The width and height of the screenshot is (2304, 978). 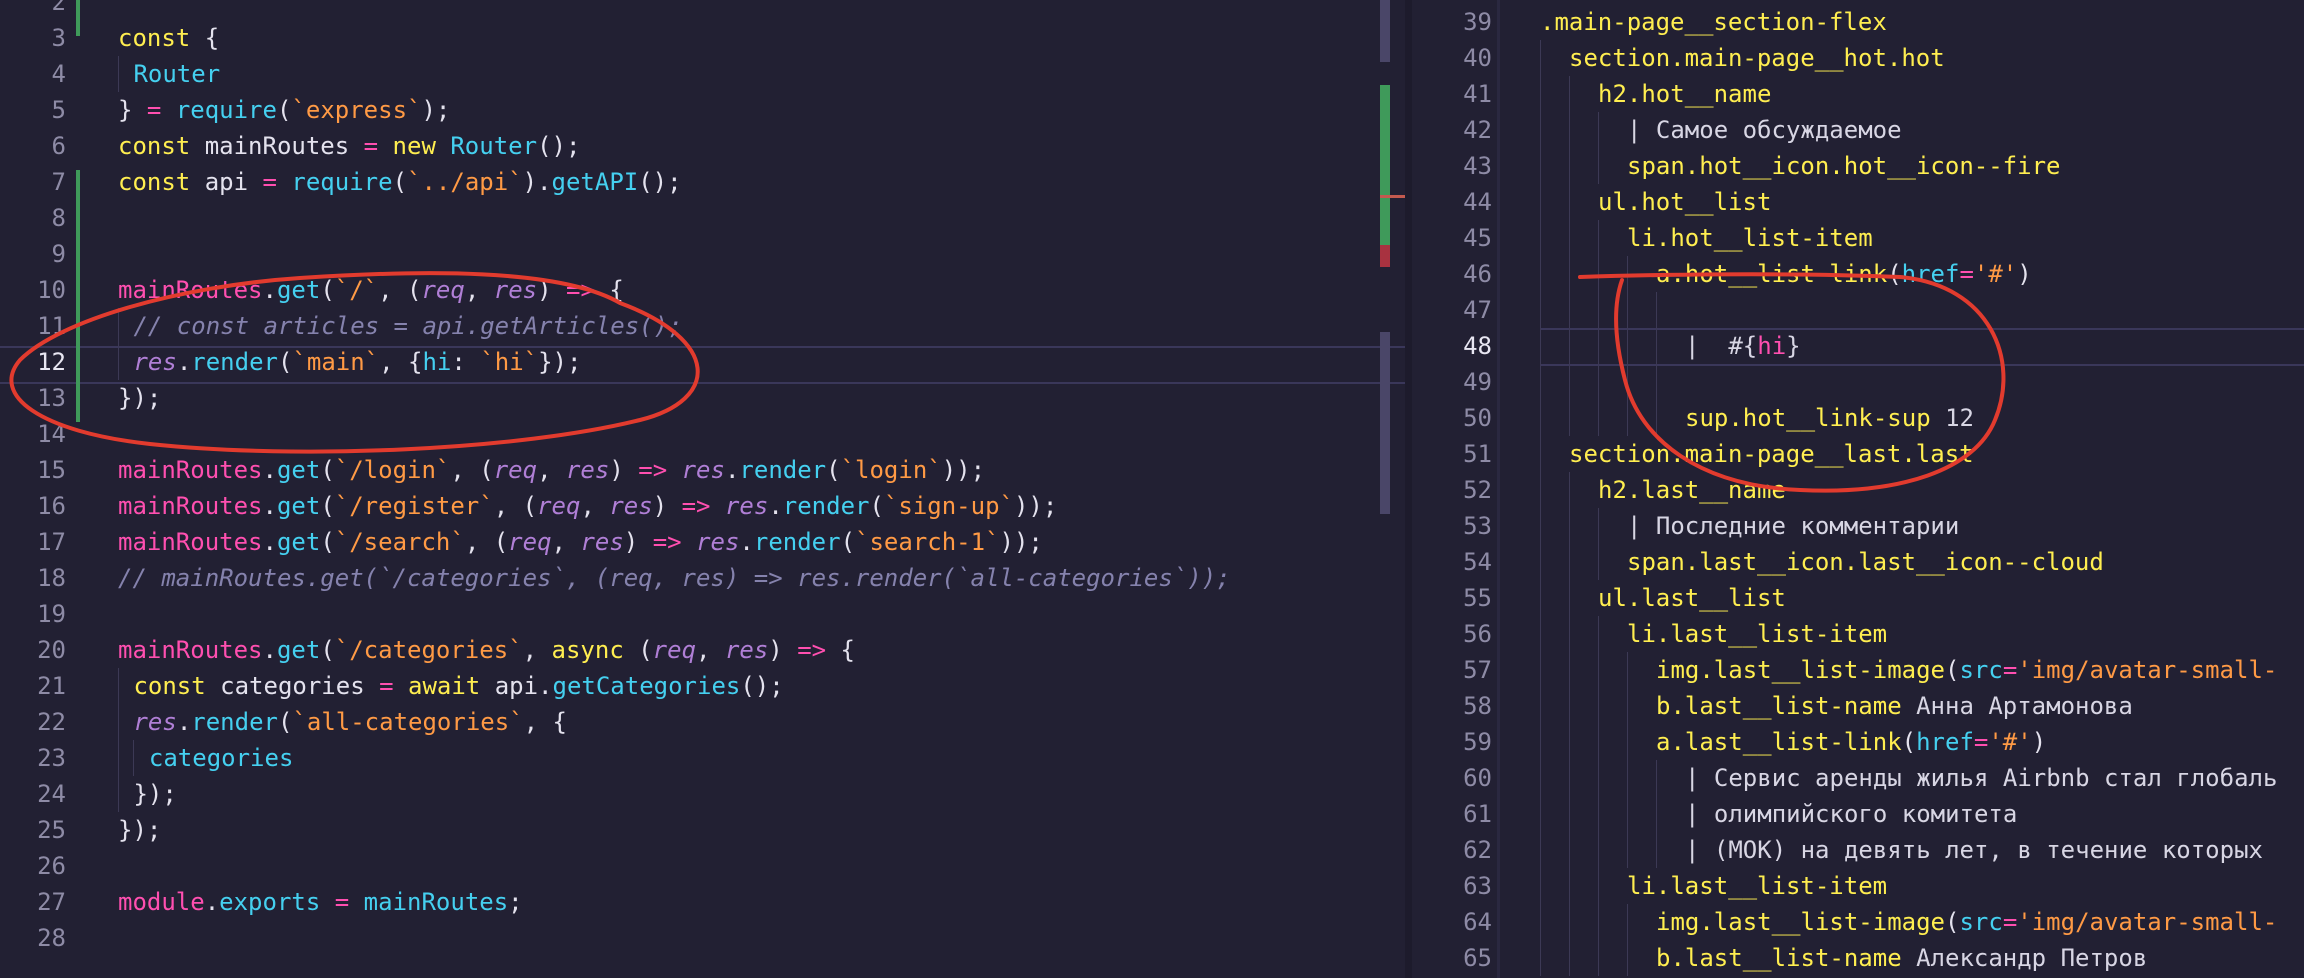 I want to click on line-number: 62, so click(x=1452, y=850).